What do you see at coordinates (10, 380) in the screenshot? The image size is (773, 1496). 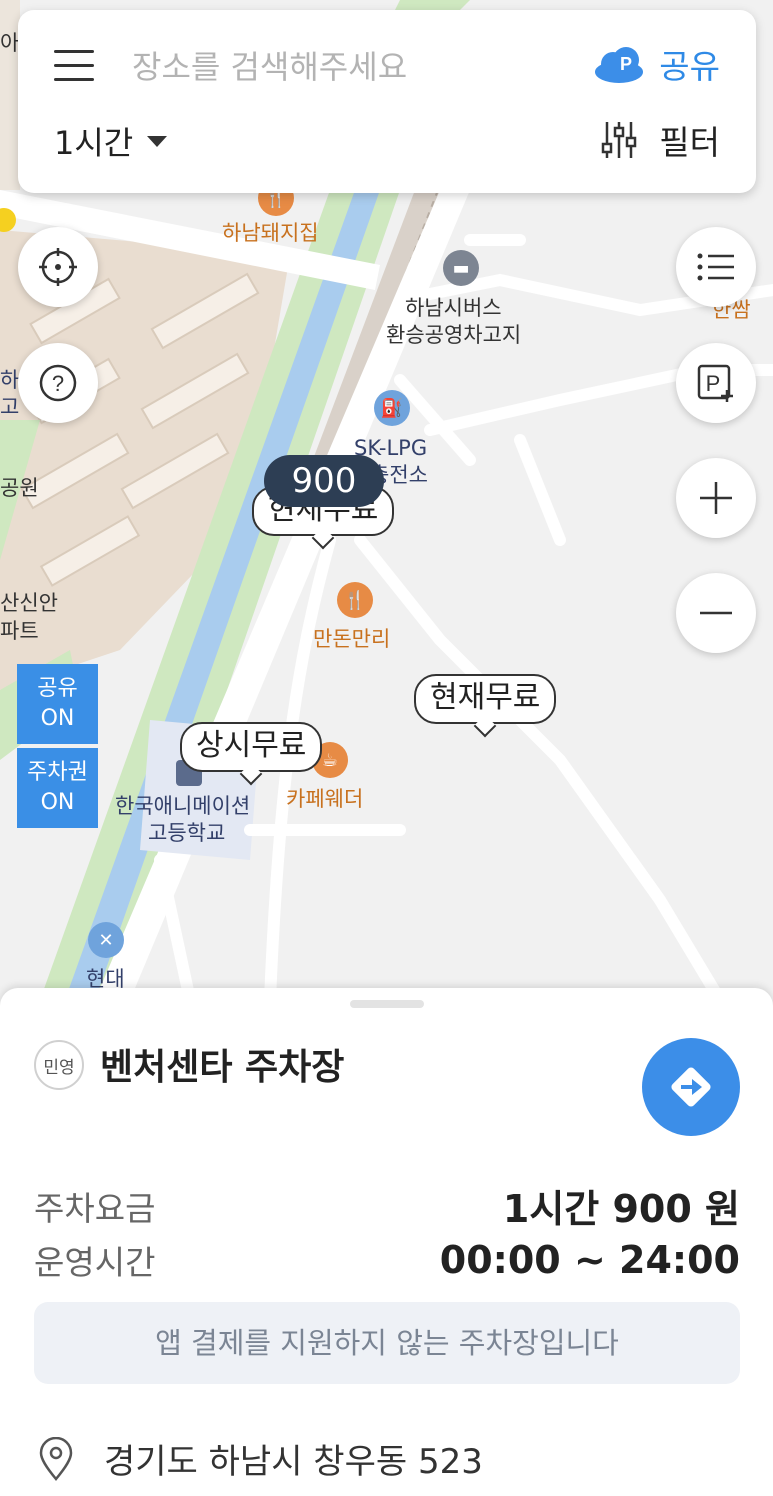 I see `poi-label: 하` at bounding box center [10, 380].